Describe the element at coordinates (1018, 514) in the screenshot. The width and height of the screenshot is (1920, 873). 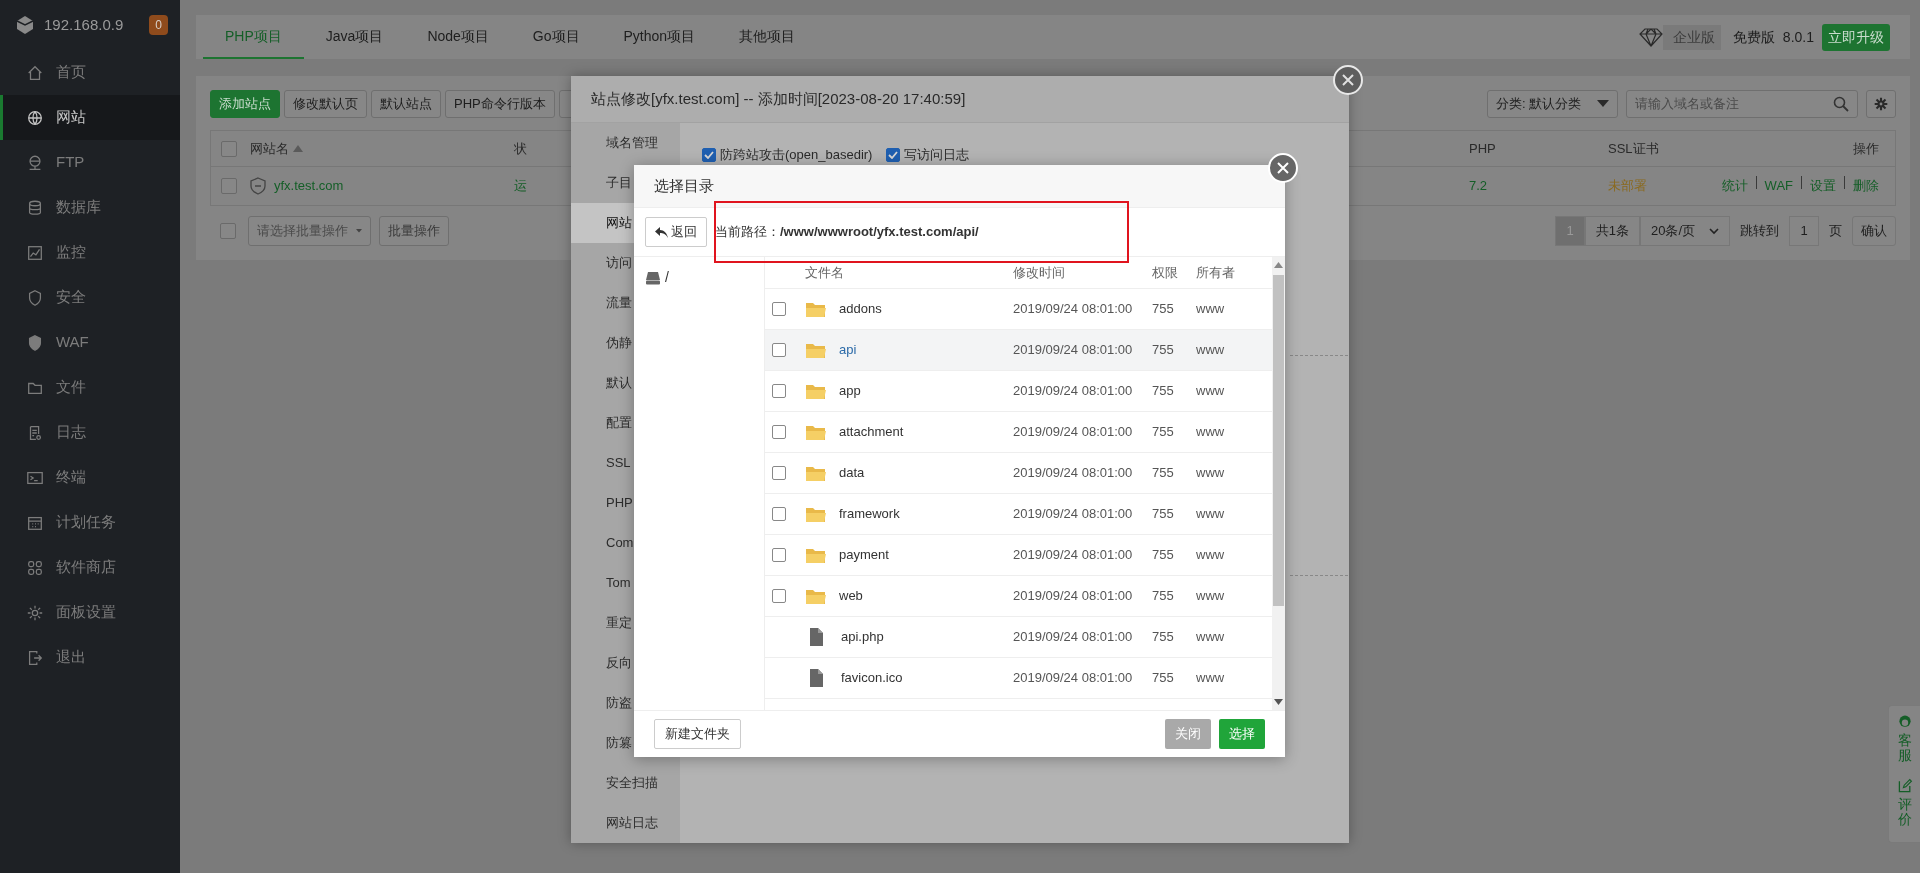
I see `file-row: framework 2019/09/24 08:01:00 755 www` at that location.